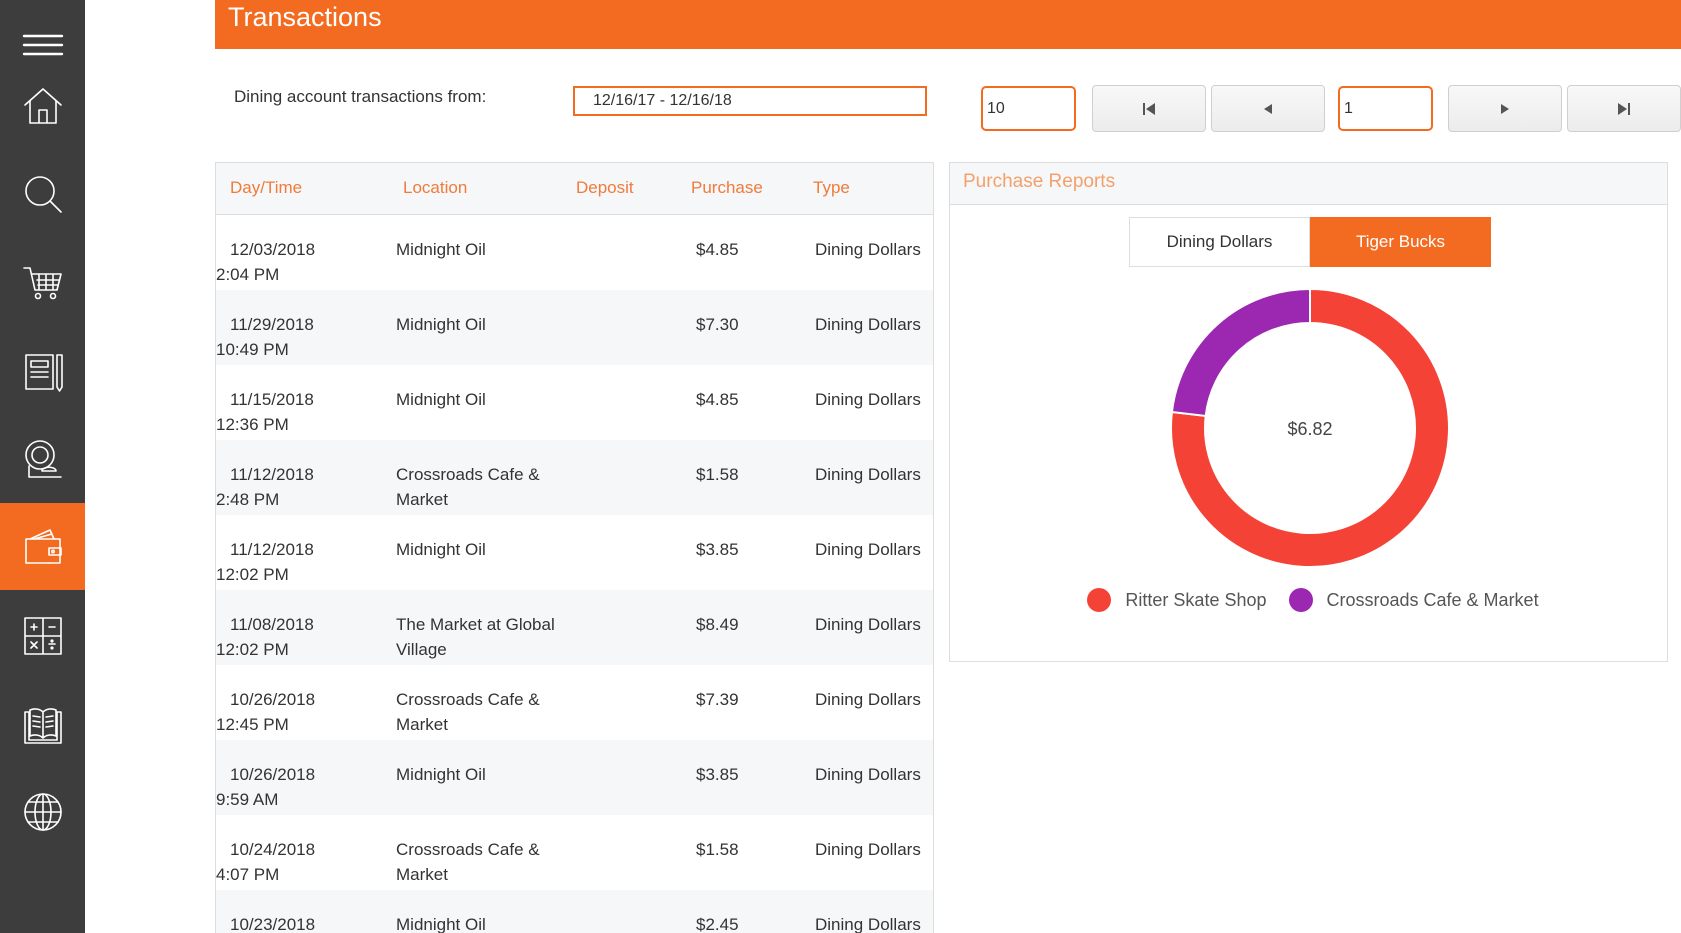 Image resolution: width=1681 pixels, height=933 pixels. I want to click on column-header-deposit: Deposit, so click(605, 188).